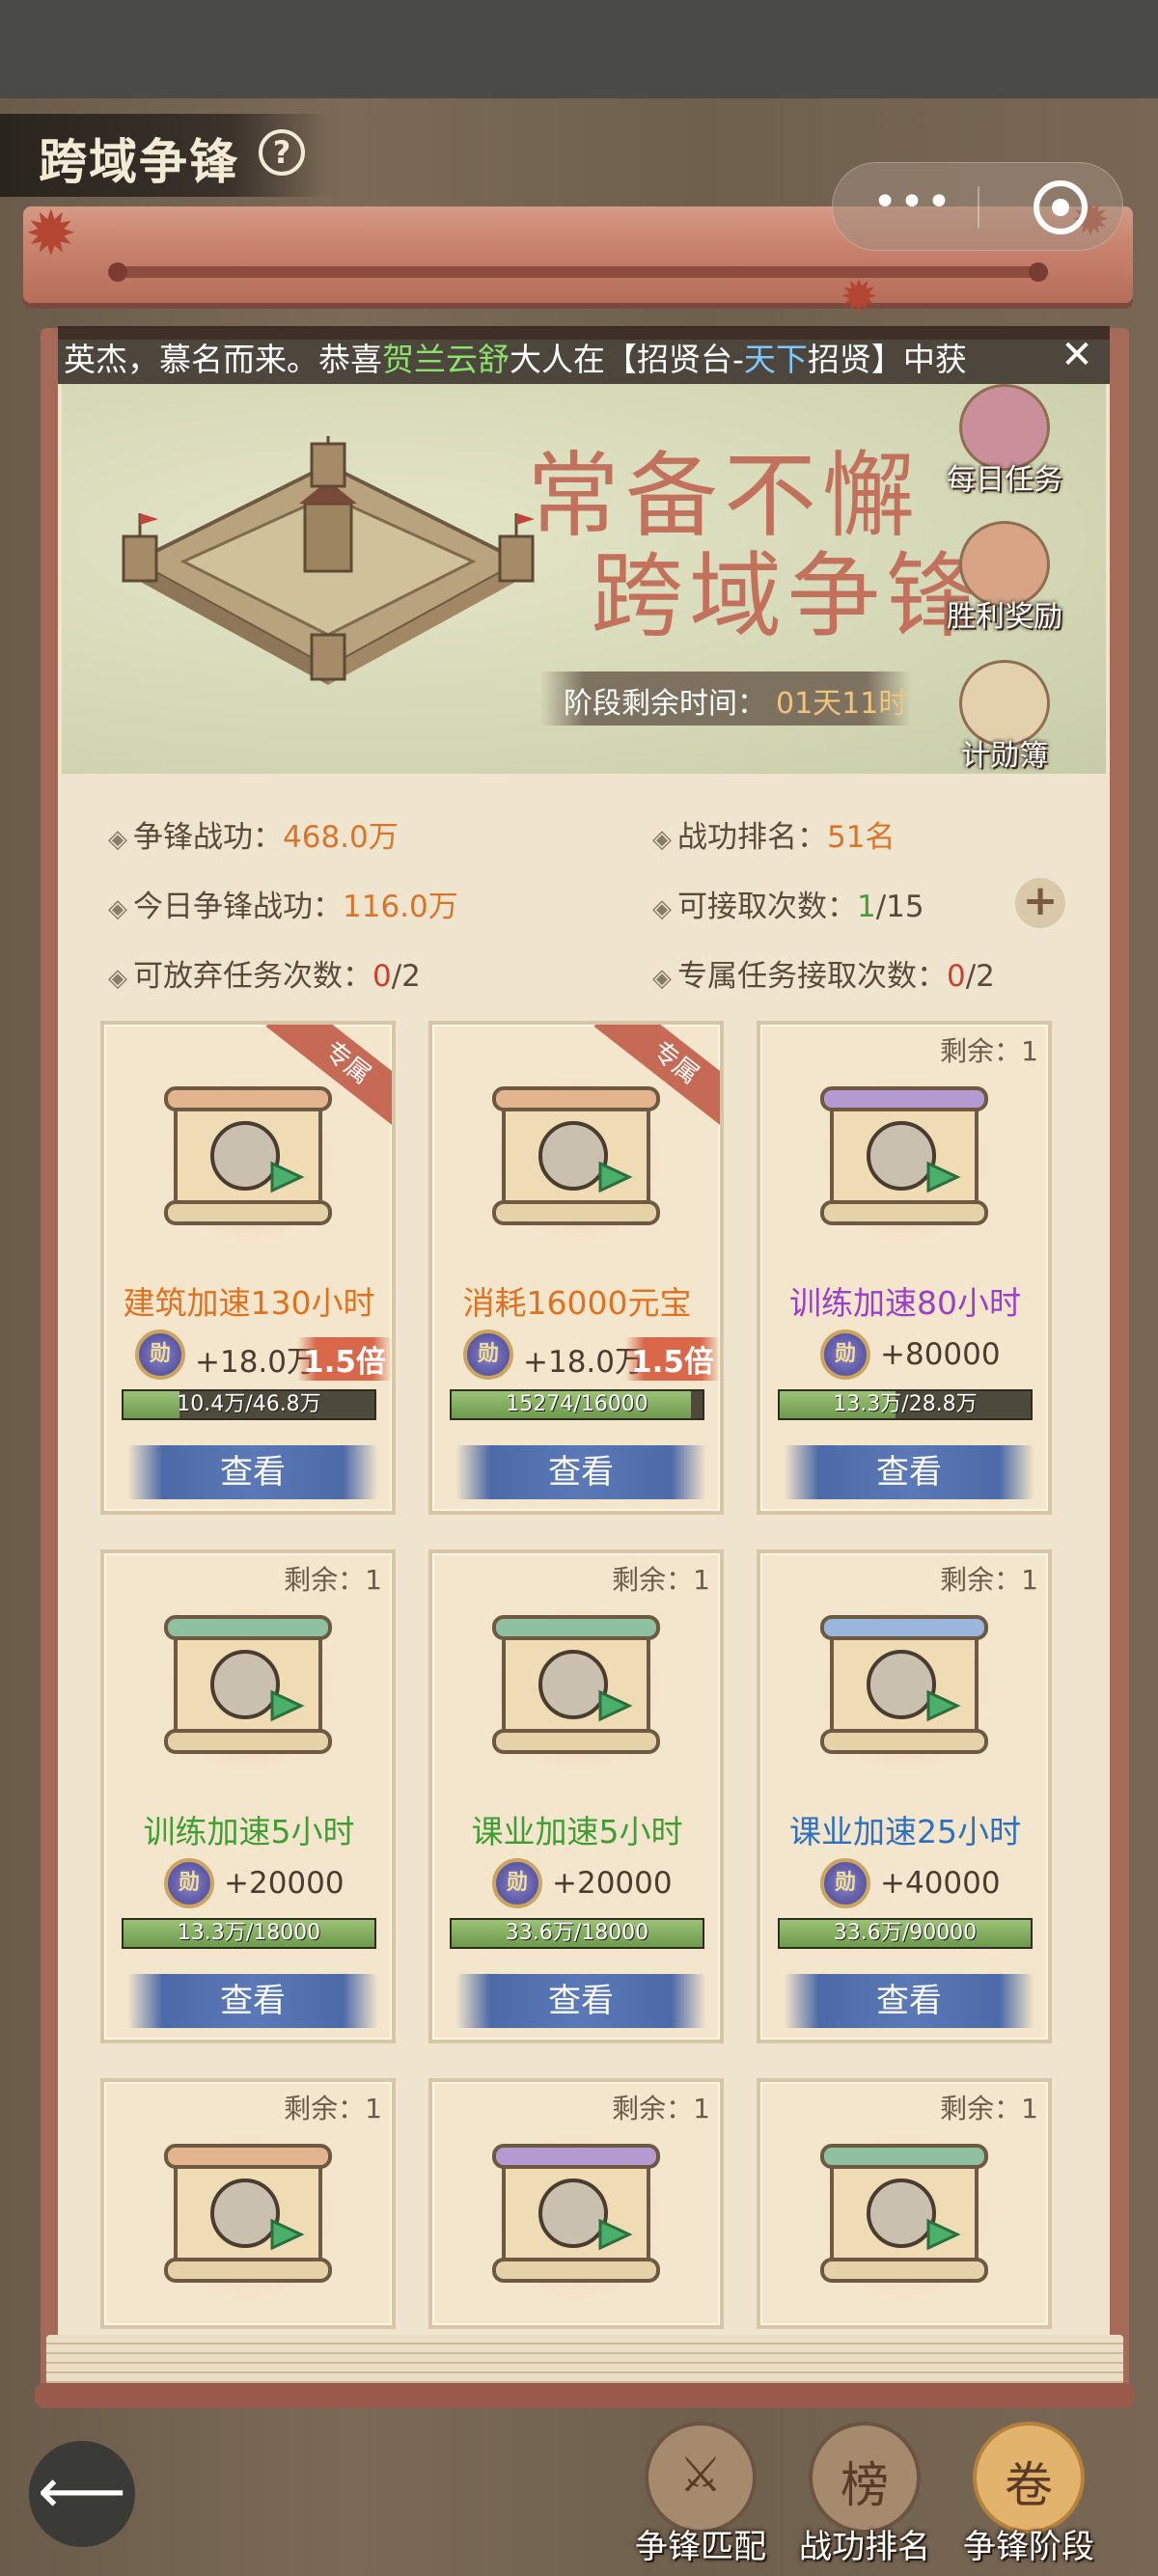 This screenshot has height=2576, width=1158. Describe the element at coordinates (905, 1934) in the screenshot. I see `task-progress-bar: 33.6万/90000` at that location.